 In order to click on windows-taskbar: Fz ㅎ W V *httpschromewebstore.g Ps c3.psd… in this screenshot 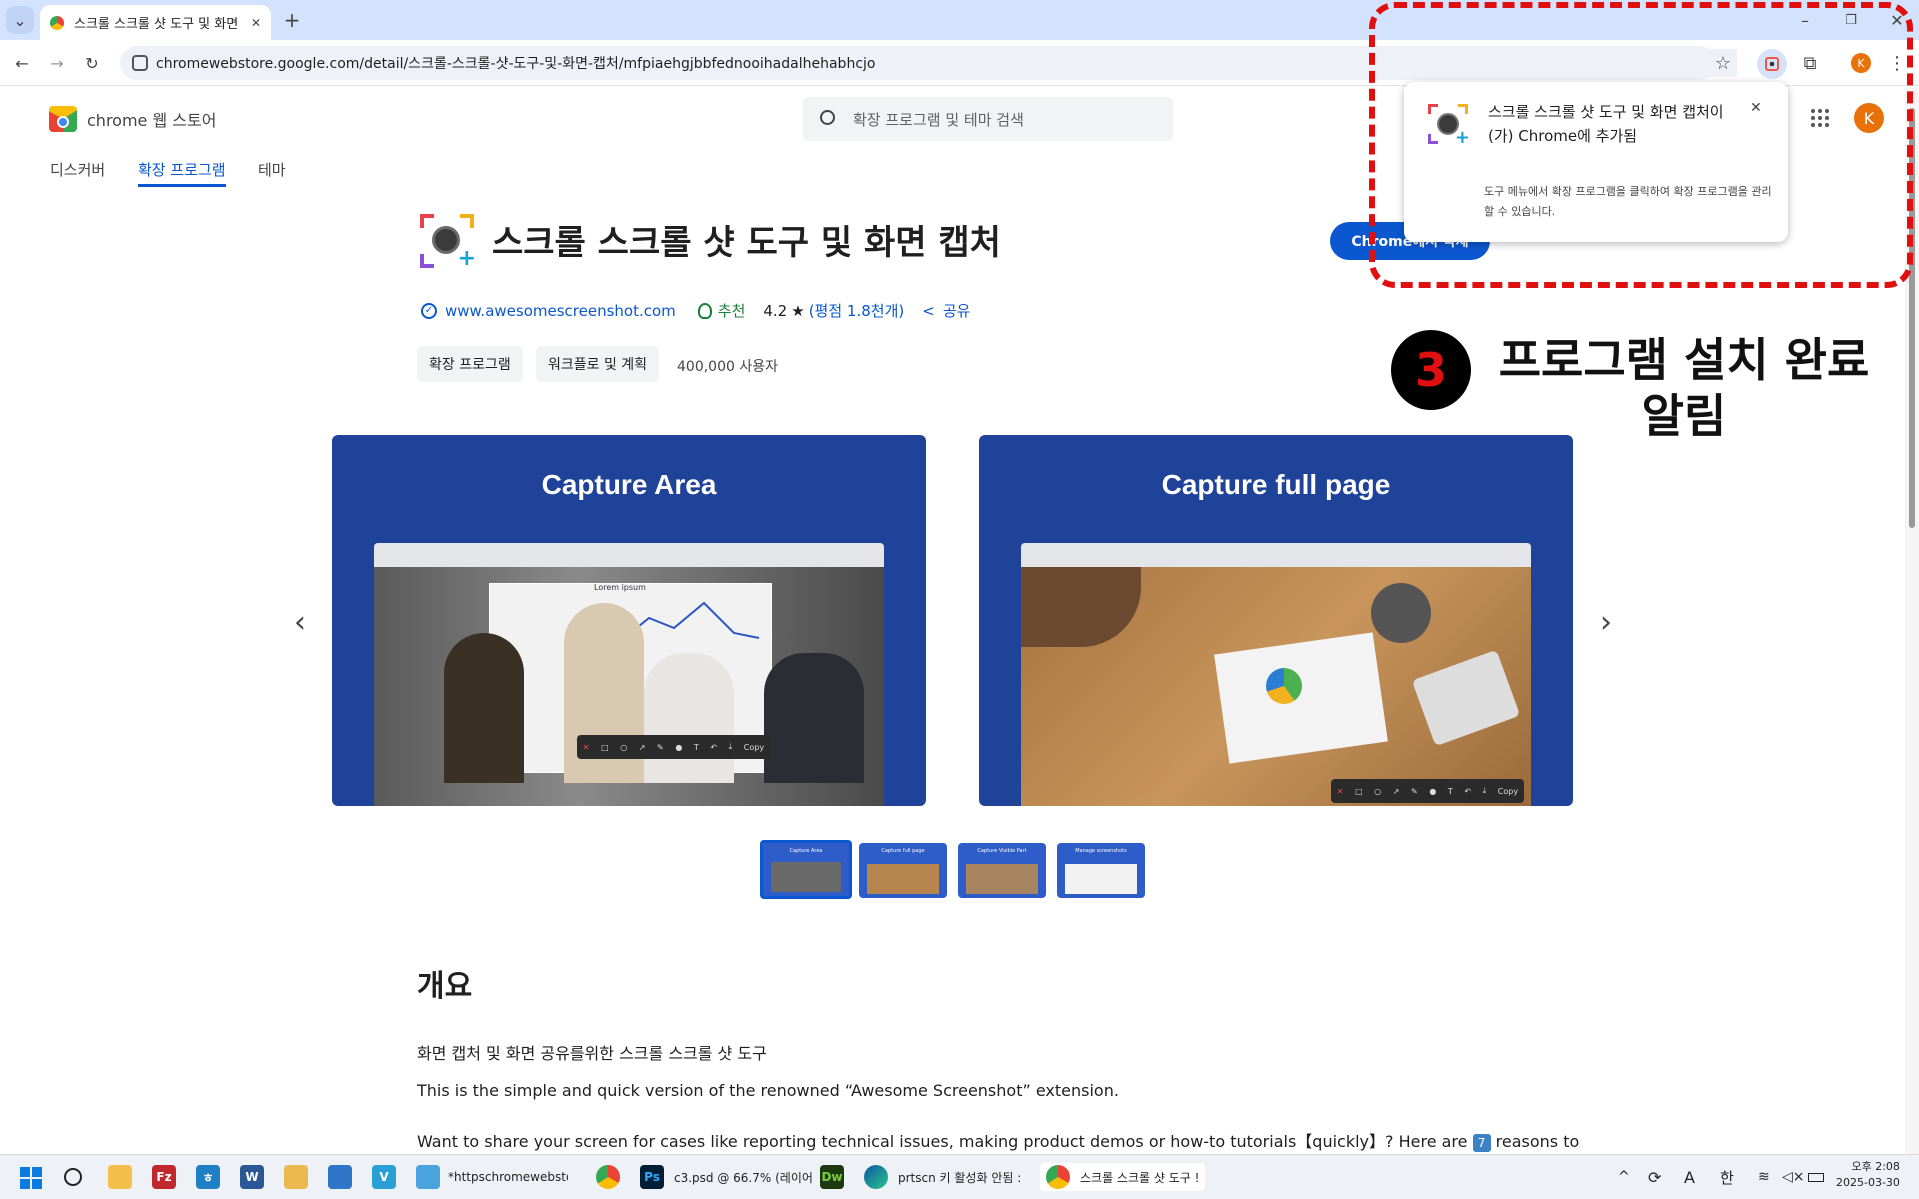, I will do `click(959, 1176)`.